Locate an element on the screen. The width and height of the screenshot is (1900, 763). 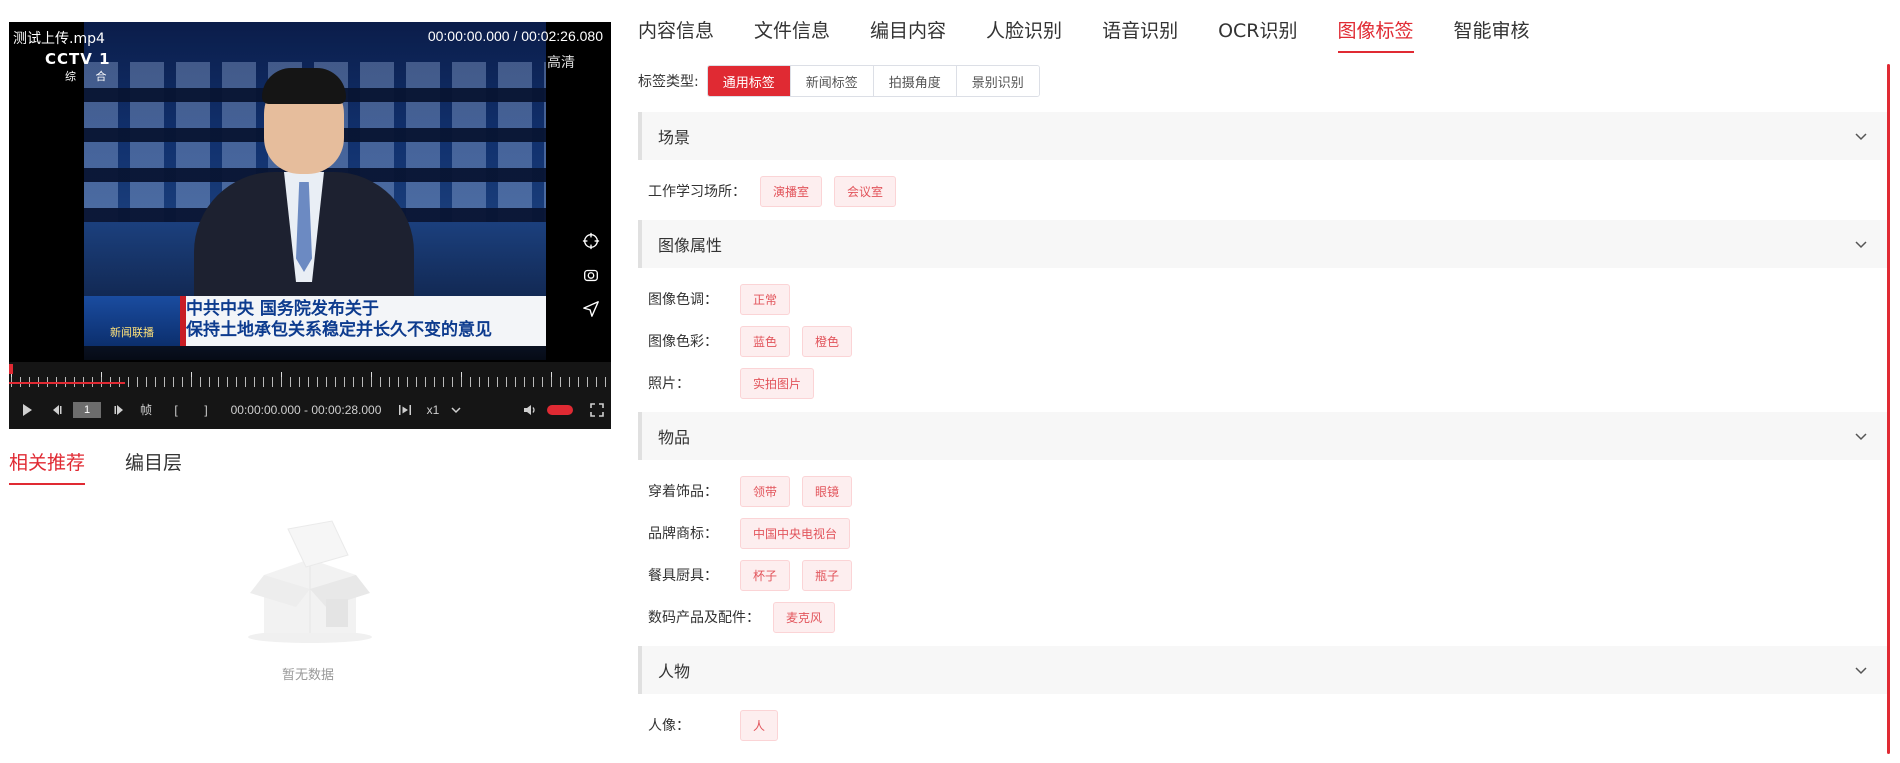
section-header-image-attributes: 图像属性 is located at coordinates (1263, 244).